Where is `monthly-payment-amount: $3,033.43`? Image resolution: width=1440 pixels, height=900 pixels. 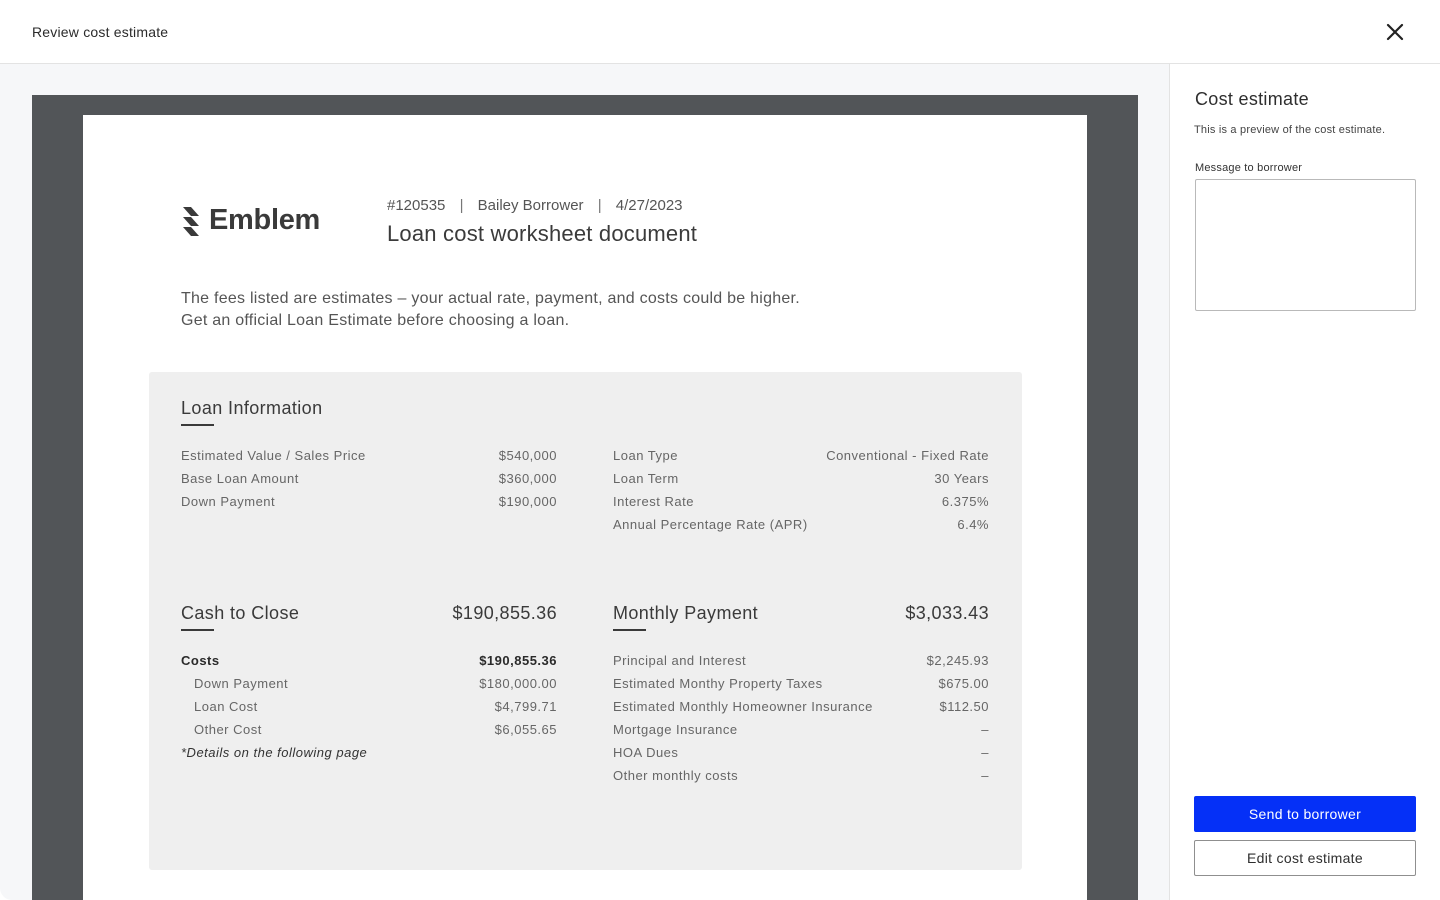
monthly-payment-amount: $3,033.43 is located at coordinates (947, 613).